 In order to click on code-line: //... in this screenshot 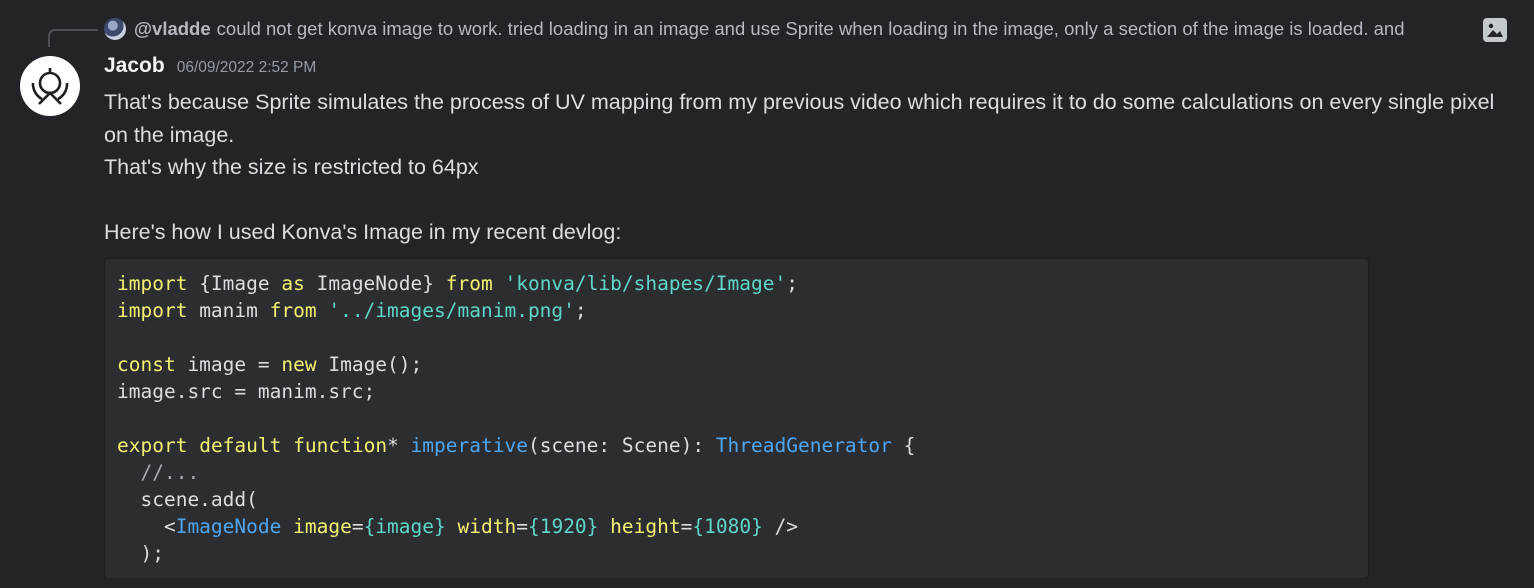, I will do `click(742, 472)`.